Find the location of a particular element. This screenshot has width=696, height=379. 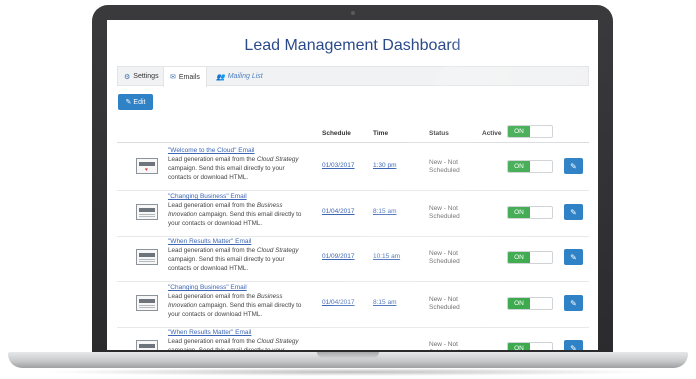

heart-icon: ♥ is located at coordinates (146, 170).